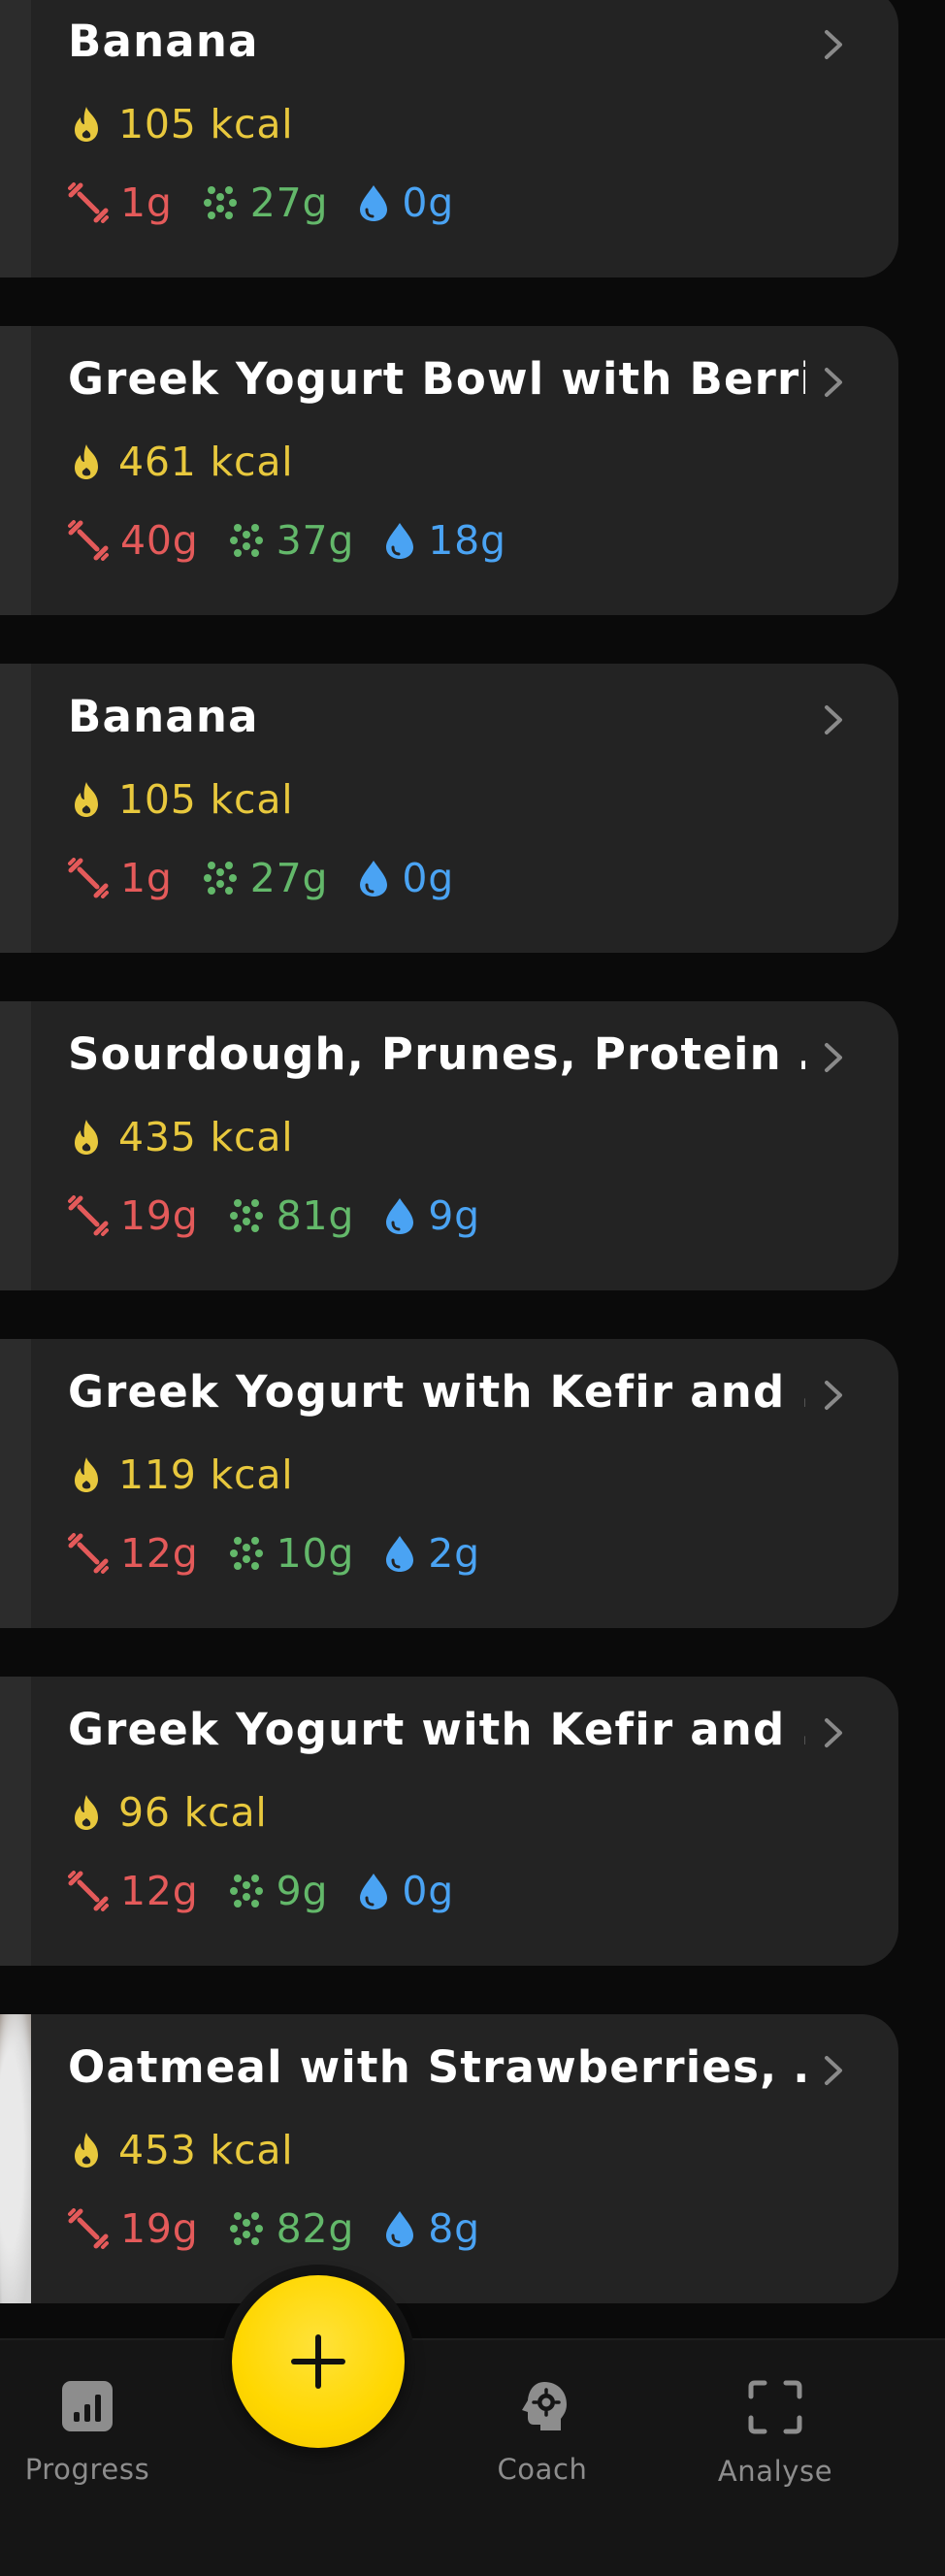  What do you see at coordinates (775, 2407) in the screenshot?
I see `scan-frame-icon` at bounding box center [775, 2407].